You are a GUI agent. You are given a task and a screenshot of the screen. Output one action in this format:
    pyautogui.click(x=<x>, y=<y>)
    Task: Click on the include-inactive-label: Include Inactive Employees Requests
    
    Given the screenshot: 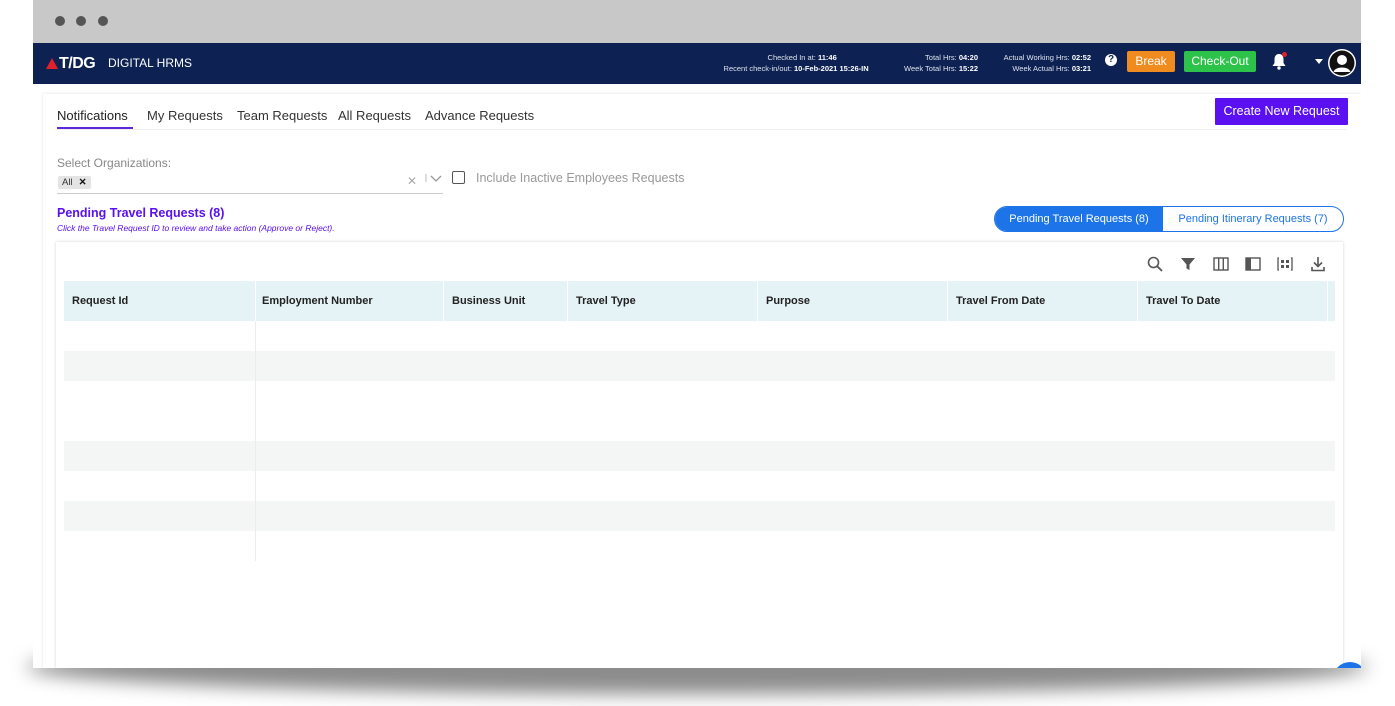 What is the action you would take?
    pyautogui.click(x=580, y=178)
    